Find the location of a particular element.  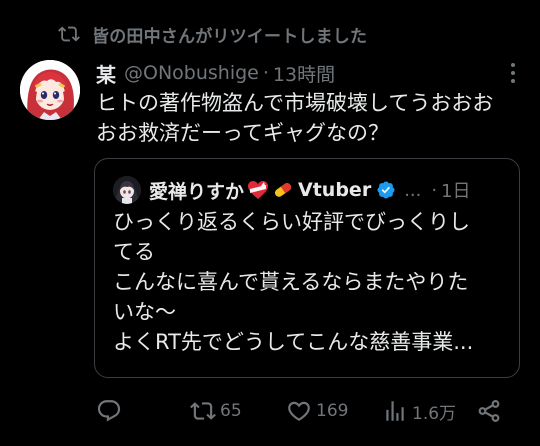

tweet-header: 某 @ONobushige · 13時間 is located at coordinates (215, 73).